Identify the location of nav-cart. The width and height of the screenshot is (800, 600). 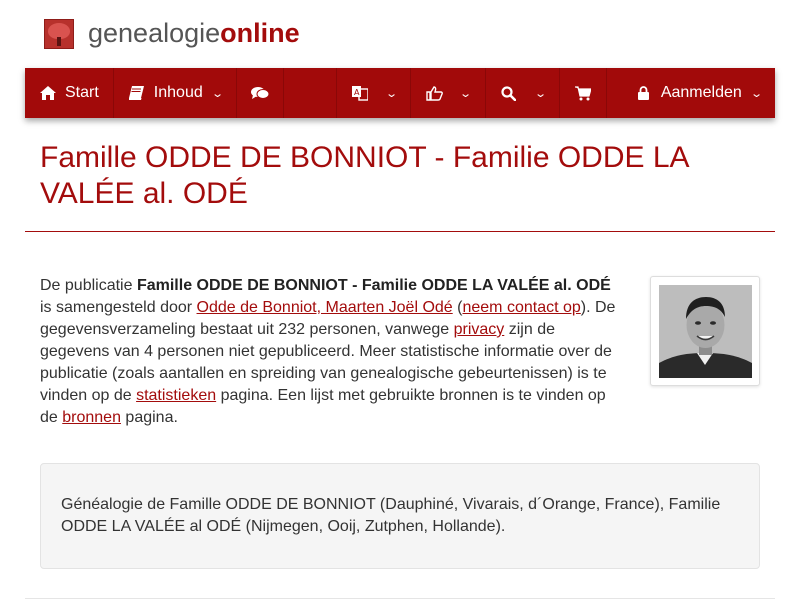
(583, 93).